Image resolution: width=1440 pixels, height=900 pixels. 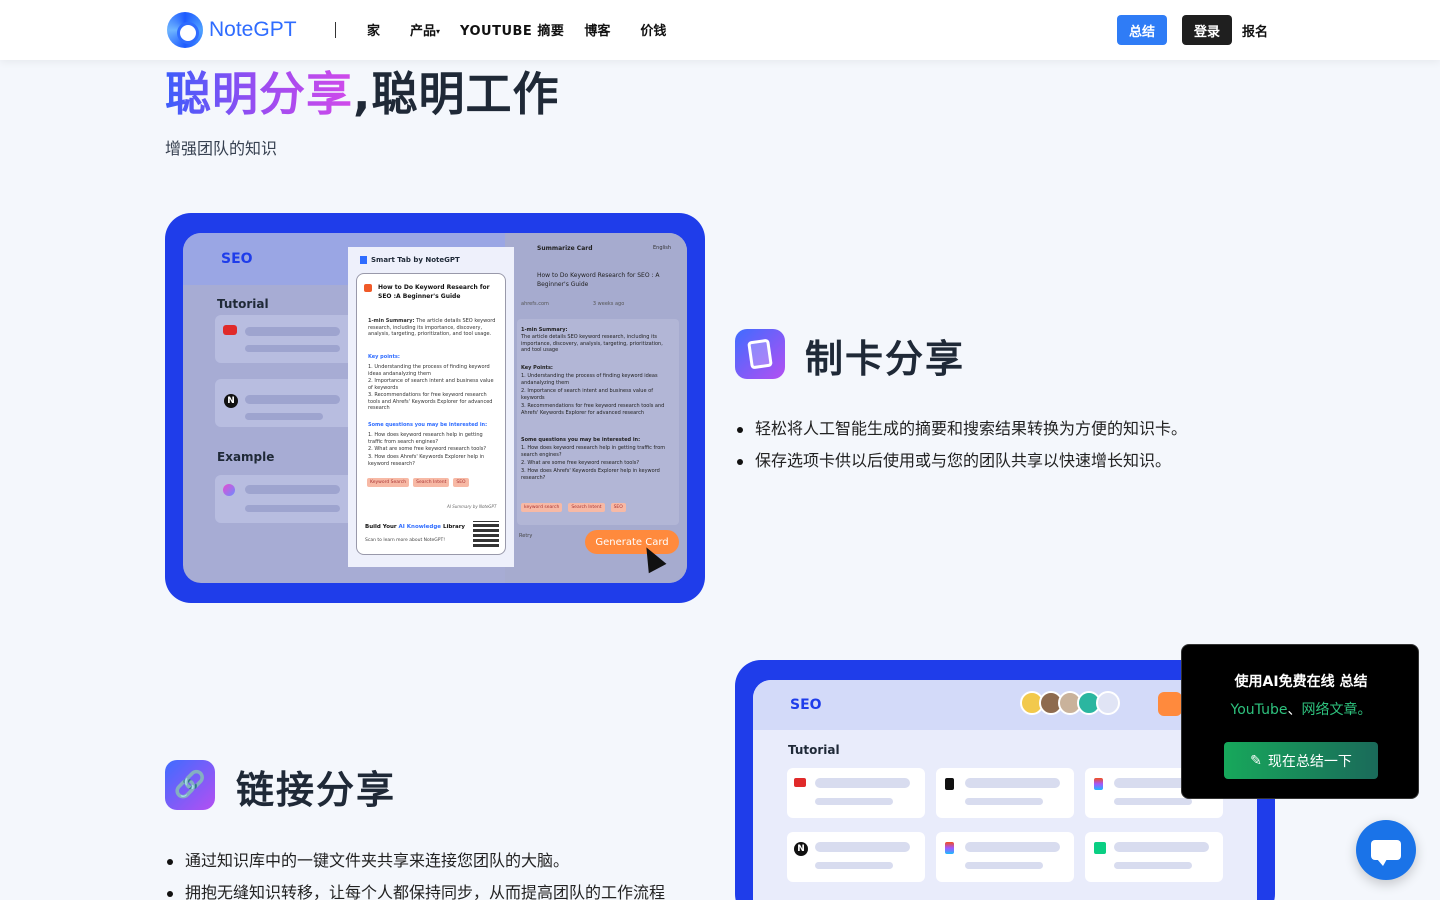 I want to click on panel-questions-label: Some questions you may be interested in:, so click(x=581, y=440).